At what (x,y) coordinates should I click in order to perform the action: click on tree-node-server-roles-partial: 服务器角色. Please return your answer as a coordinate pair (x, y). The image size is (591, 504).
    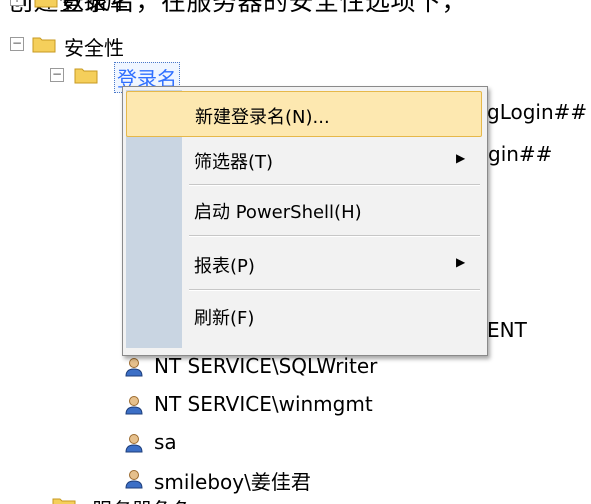
    Looking at the image, I should click on (148, 500).